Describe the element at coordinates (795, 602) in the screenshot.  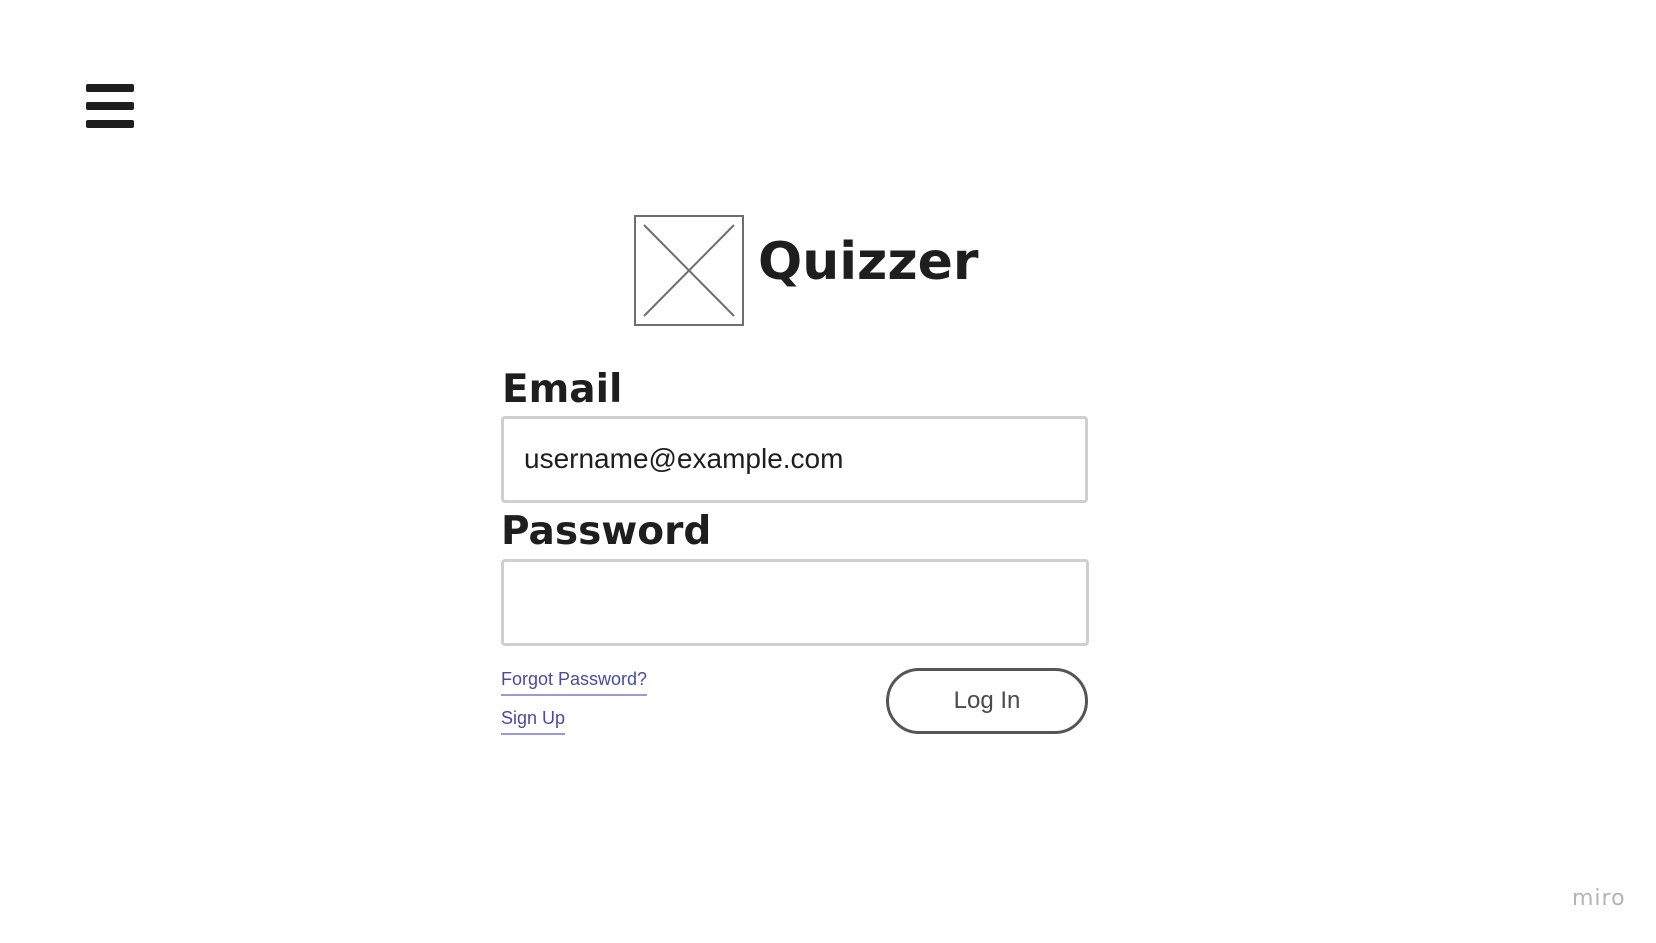
I see `password-field` at that location.